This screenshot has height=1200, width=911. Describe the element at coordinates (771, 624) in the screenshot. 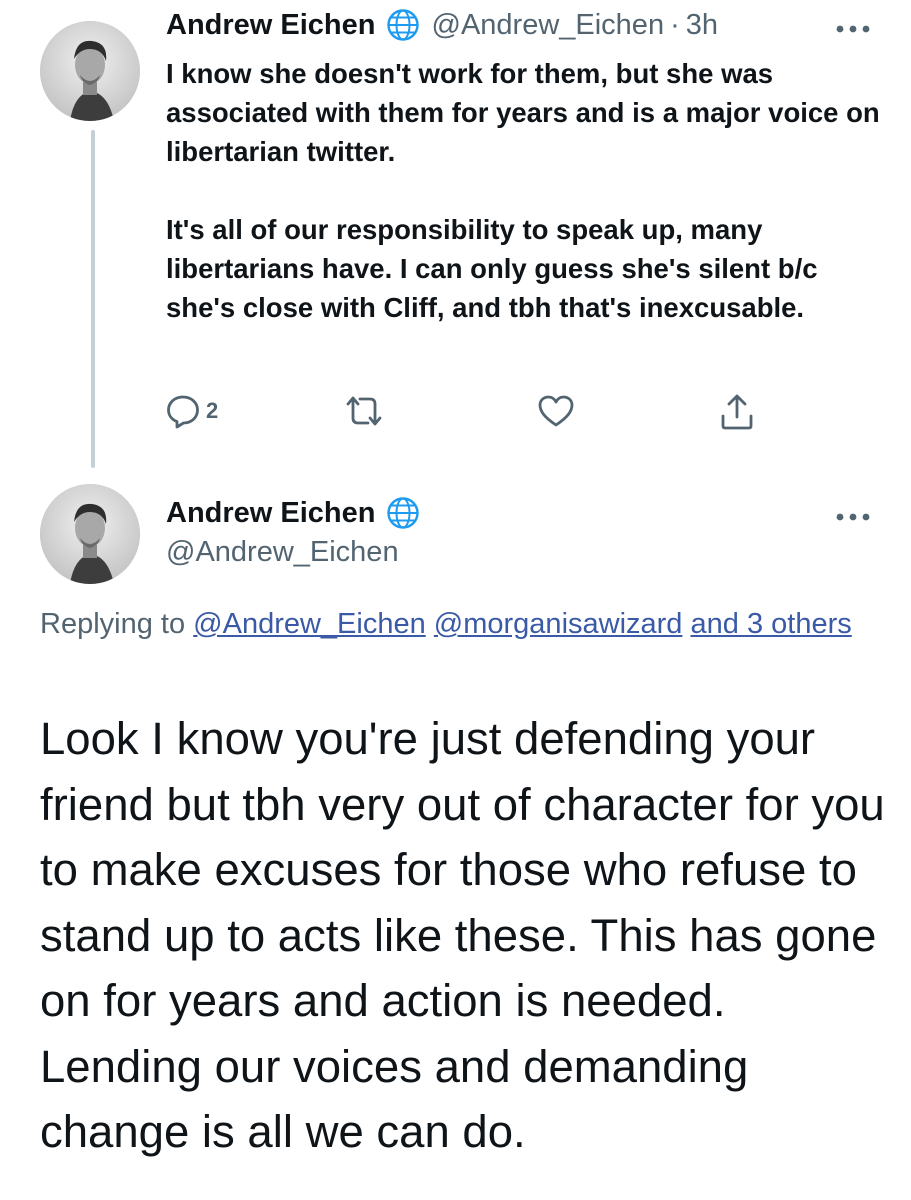

I see `others-link: and 3 others` at that location.